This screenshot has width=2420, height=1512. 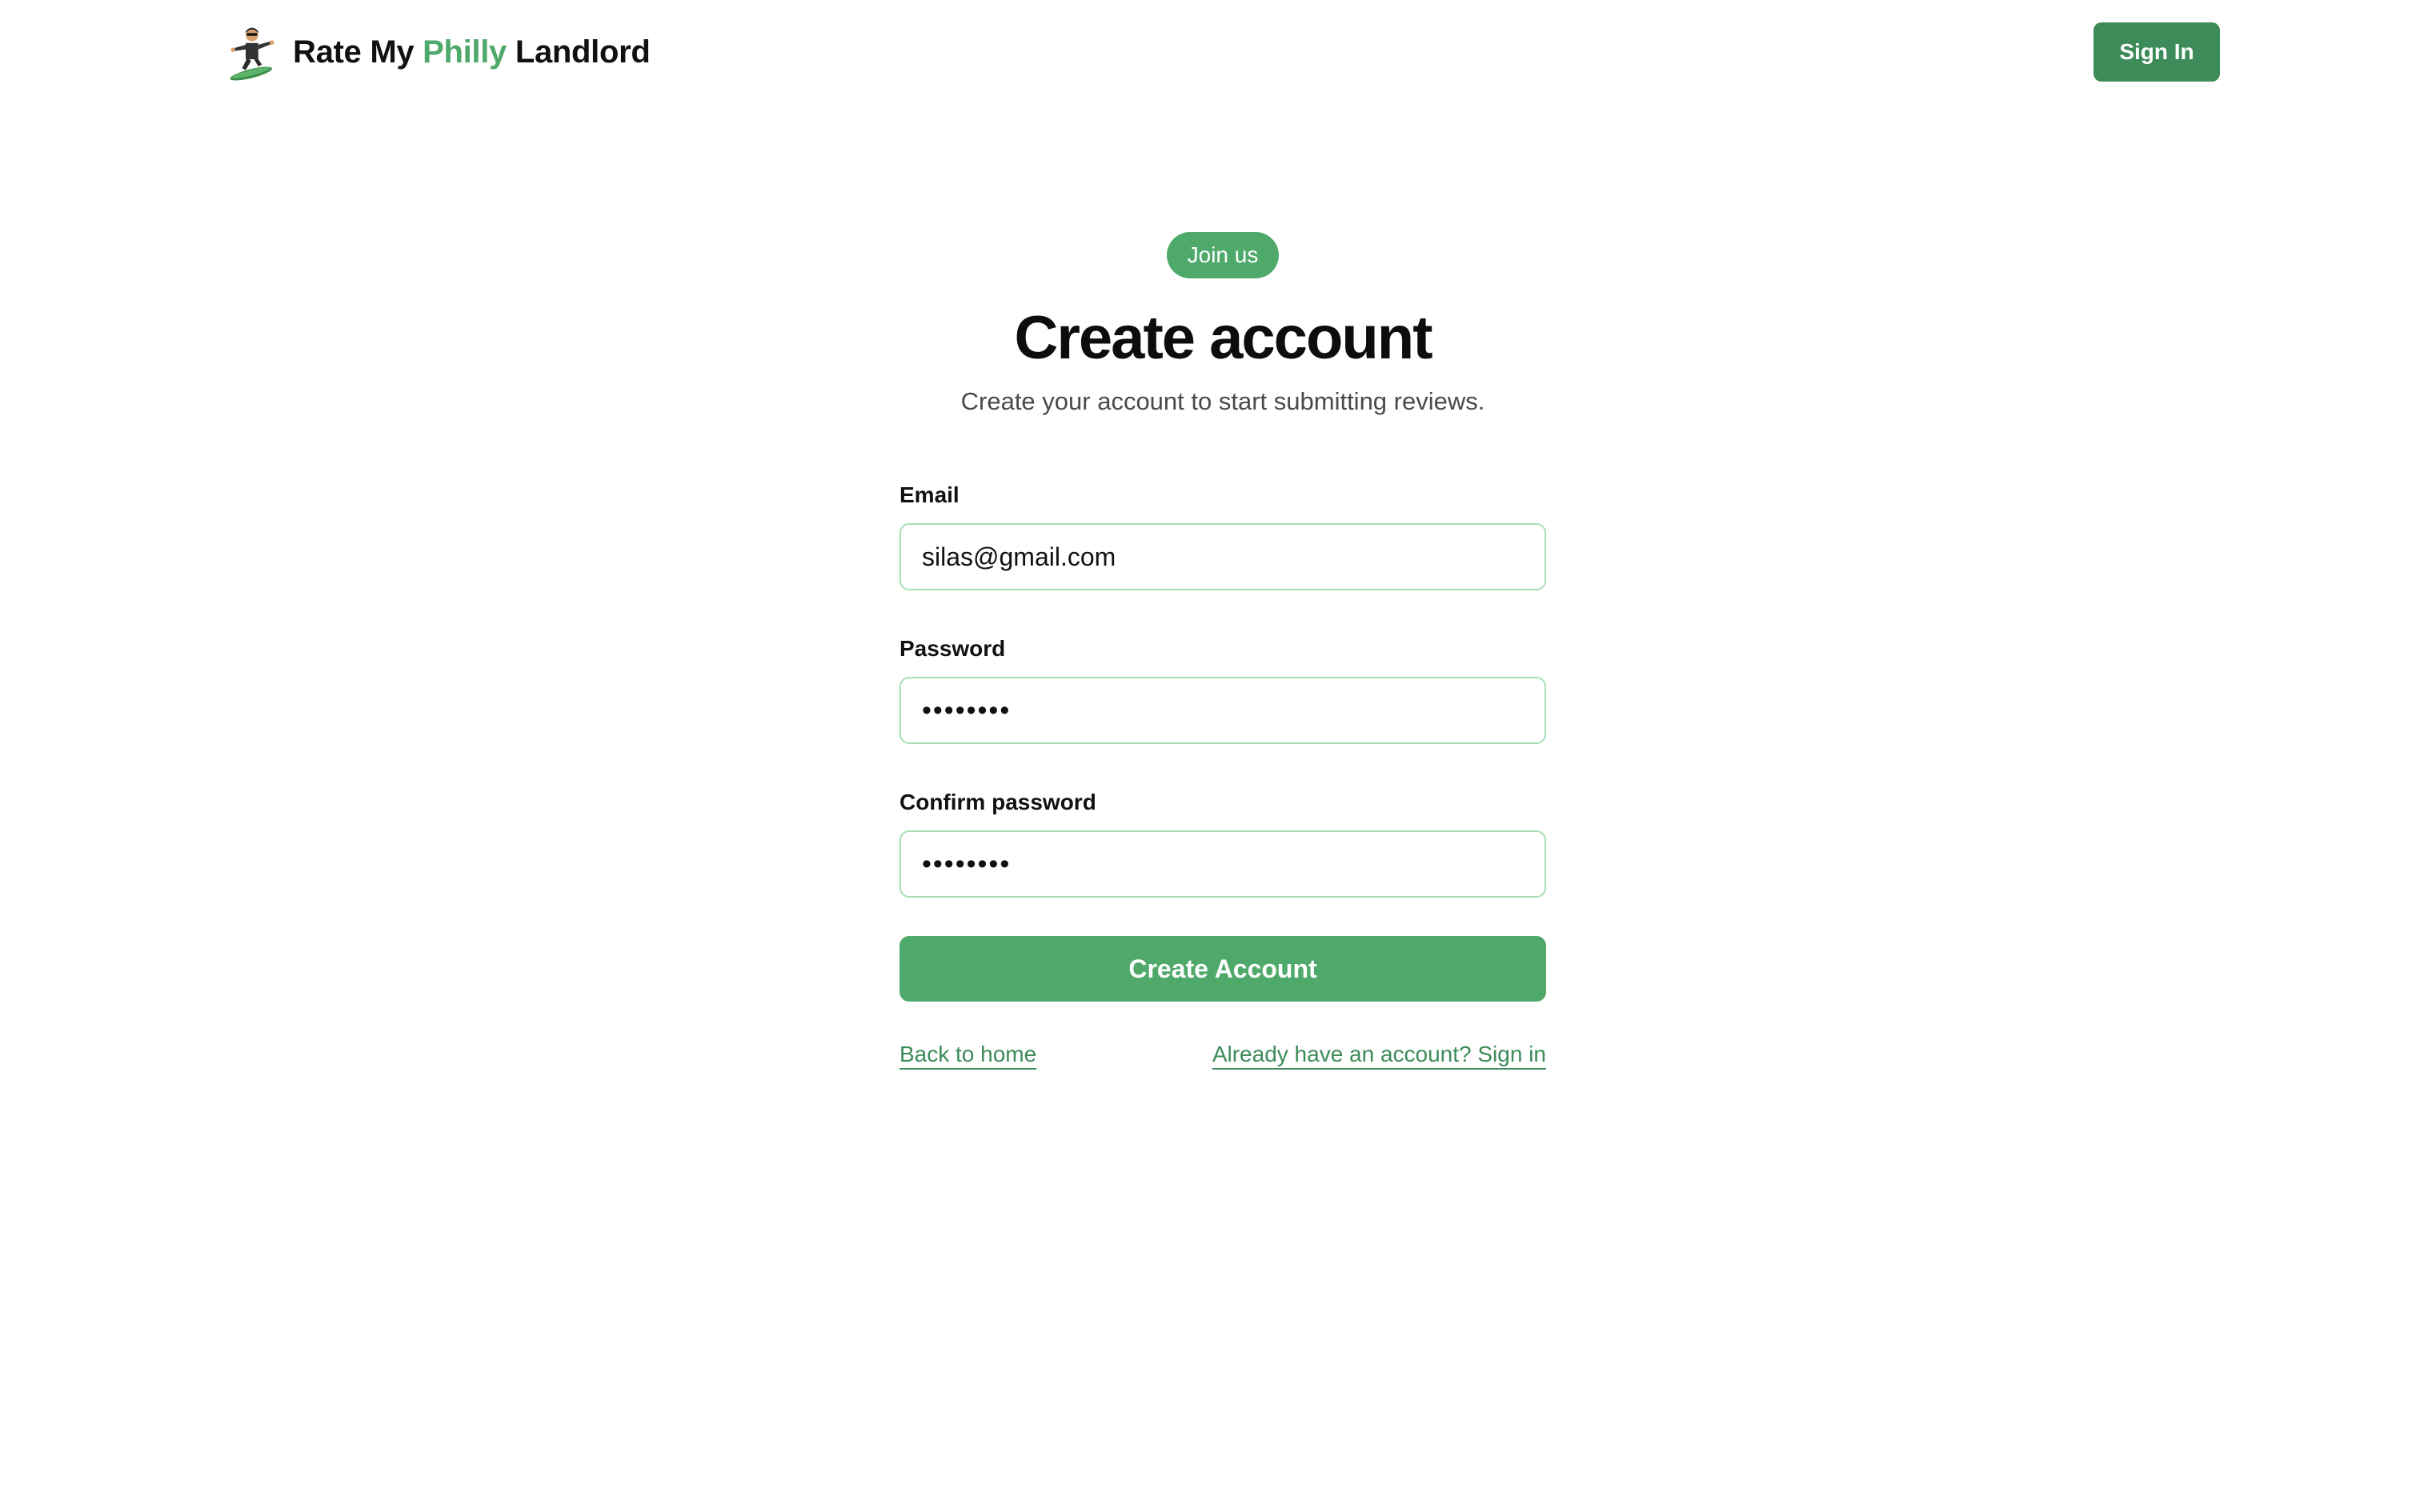 What do you see at coordinates (1210, 52) in the screenshot?
I see `site-header: Rate My Philly Landlord Sign In` at bounding box center [1210, 52].